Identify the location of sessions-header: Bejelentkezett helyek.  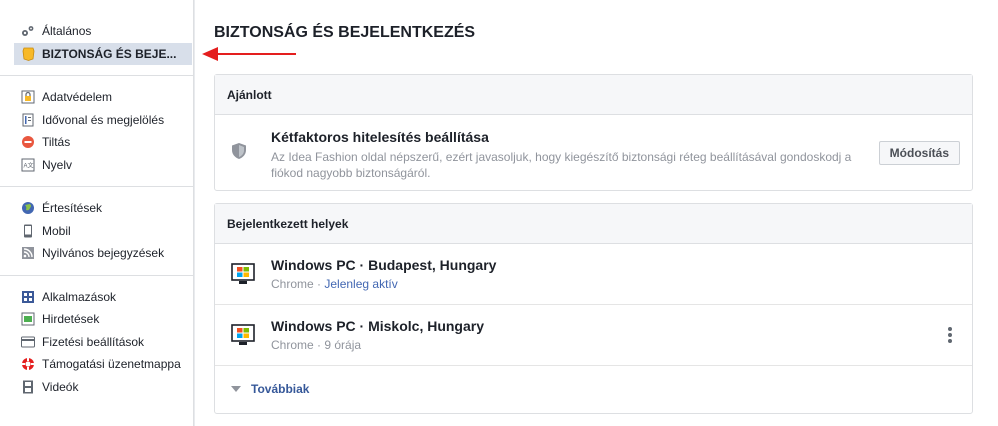
(593, 224).